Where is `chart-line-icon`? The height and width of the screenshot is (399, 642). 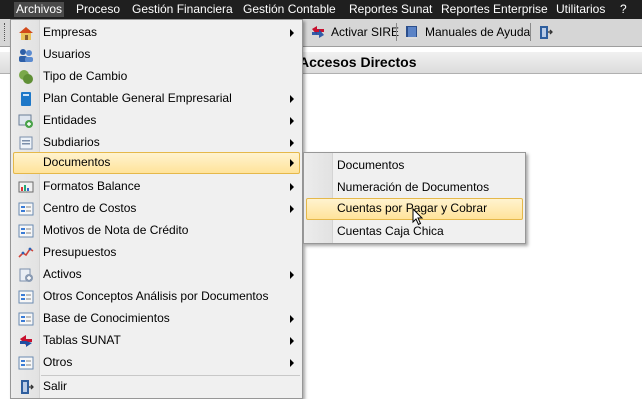
chart-line-icon is located at coordinates (26, 252).